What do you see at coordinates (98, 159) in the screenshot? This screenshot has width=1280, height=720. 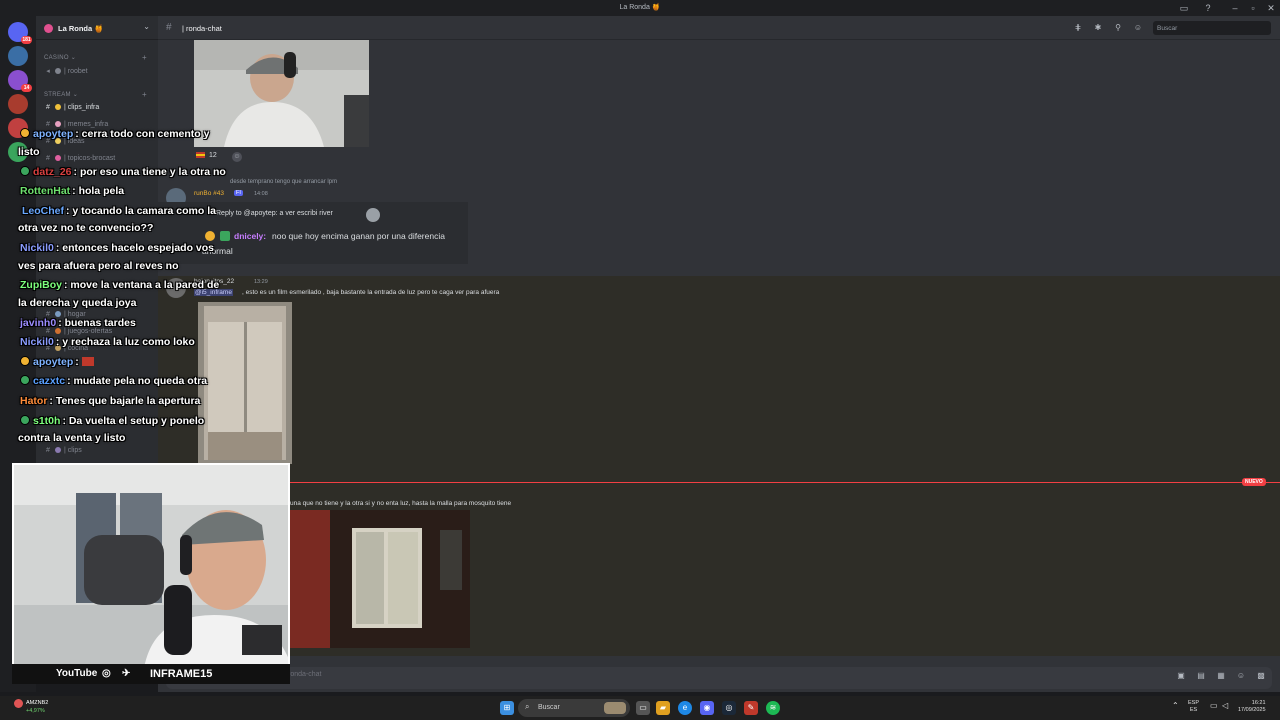 I see `channel-topicos: # | topicos-brocast` at bounding box center [98, 159].